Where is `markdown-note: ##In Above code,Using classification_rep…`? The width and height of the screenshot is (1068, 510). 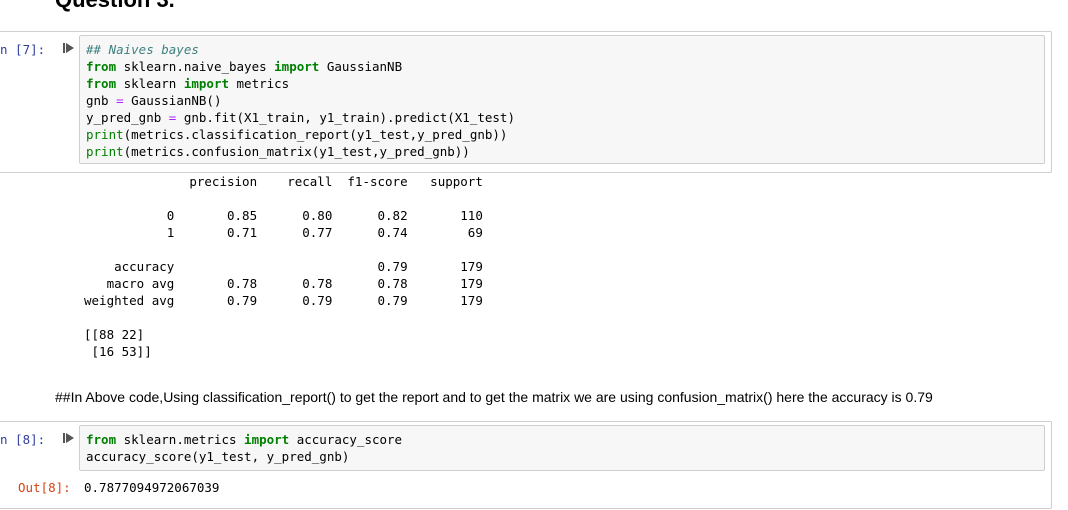
markdown-note: ##In Above code,Using classification_rep… is located at coordinates (494, 397).